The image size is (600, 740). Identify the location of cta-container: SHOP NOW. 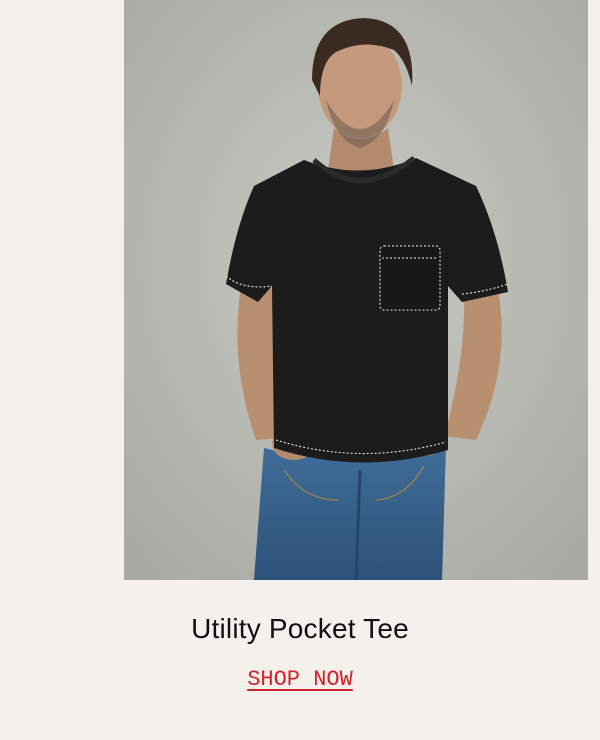
(300, 680).